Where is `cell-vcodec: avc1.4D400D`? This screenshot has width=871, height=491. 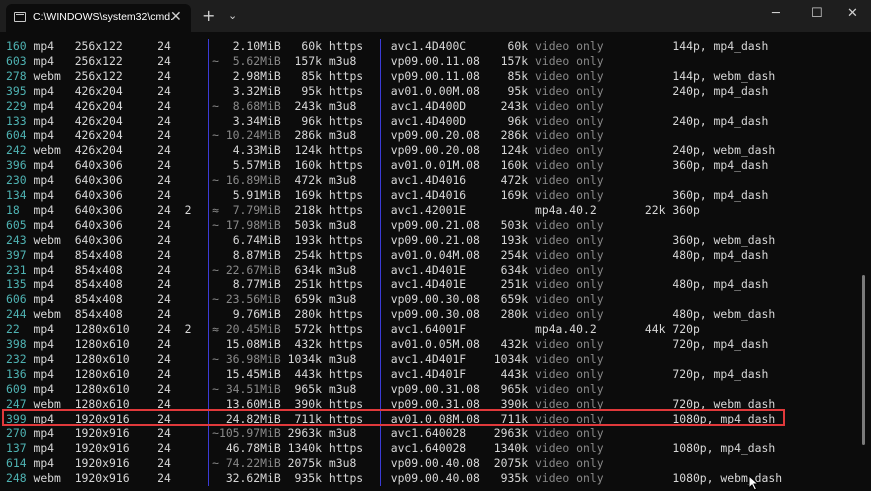
cell-vcodec: avc1.4D400D is located at coordinates (428, 105).